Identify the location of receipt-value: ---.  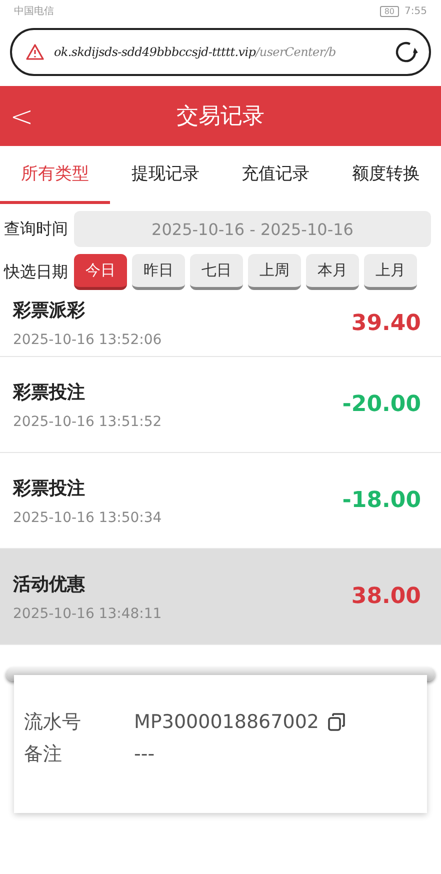
(144, 754).